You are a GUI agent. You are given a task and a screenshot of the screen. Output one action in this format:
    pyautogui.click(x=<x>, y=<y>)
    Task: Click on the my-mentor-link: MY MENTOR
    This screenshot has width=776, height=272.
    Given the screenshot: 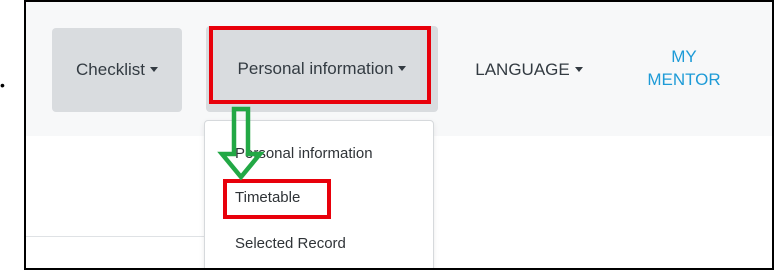 What is the action you would take?
    pyautogui.click(x=684, y=68)
    